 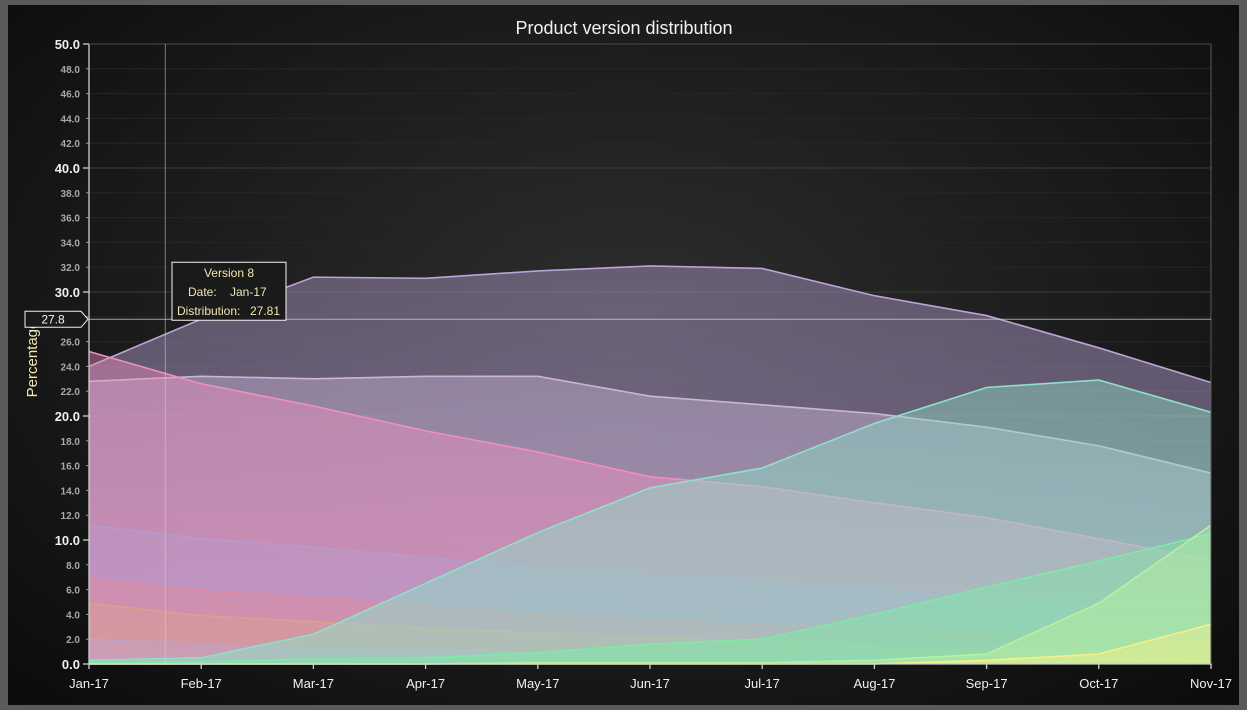 What do you see at coordinates (1211, 683) in the screenshot?
I see `x-tick-label: Nov-17` at bounding box center [1211, 683].